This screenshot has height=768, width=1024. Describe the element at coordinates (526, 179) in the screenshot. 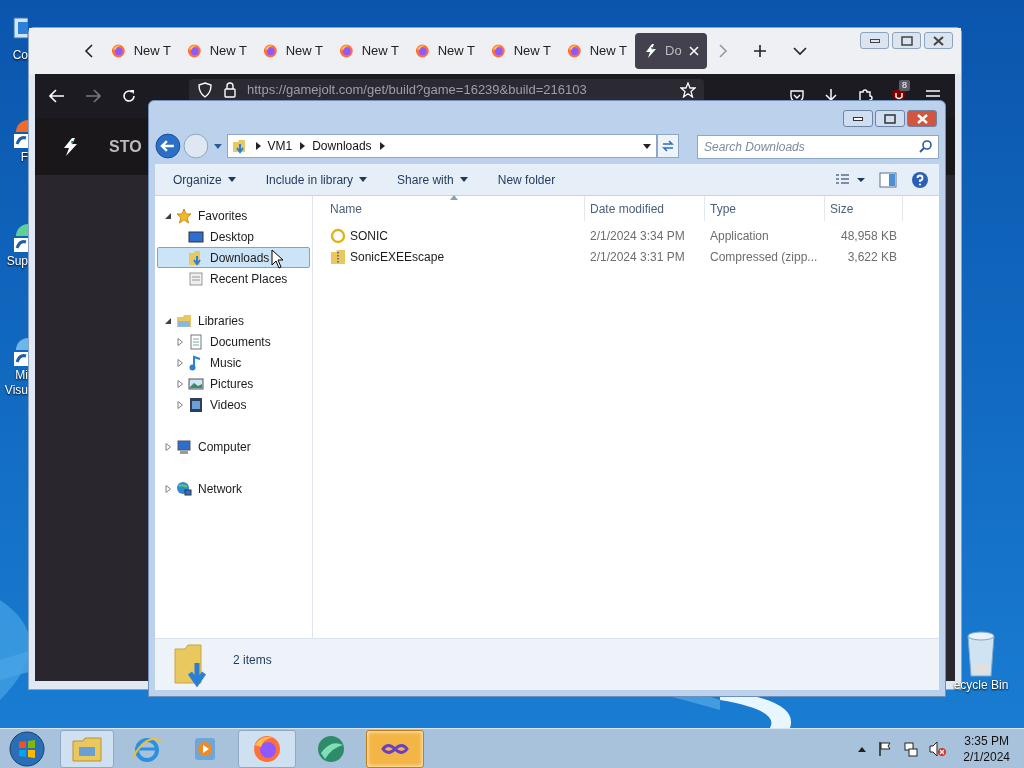

I see `toolbar-button: New folder` at that location.